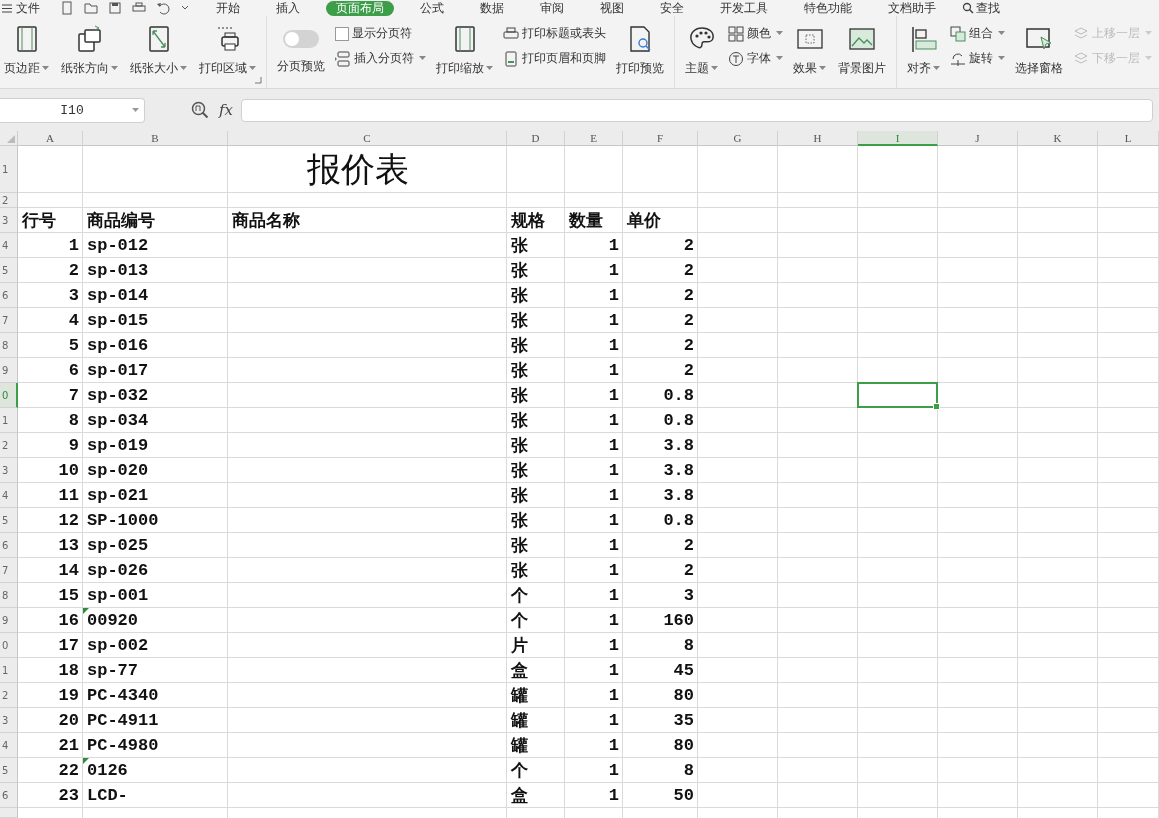  Describe the element at coordinates (809, 50) in the screenshot. I see `ribbon-button: 效果` at that location.